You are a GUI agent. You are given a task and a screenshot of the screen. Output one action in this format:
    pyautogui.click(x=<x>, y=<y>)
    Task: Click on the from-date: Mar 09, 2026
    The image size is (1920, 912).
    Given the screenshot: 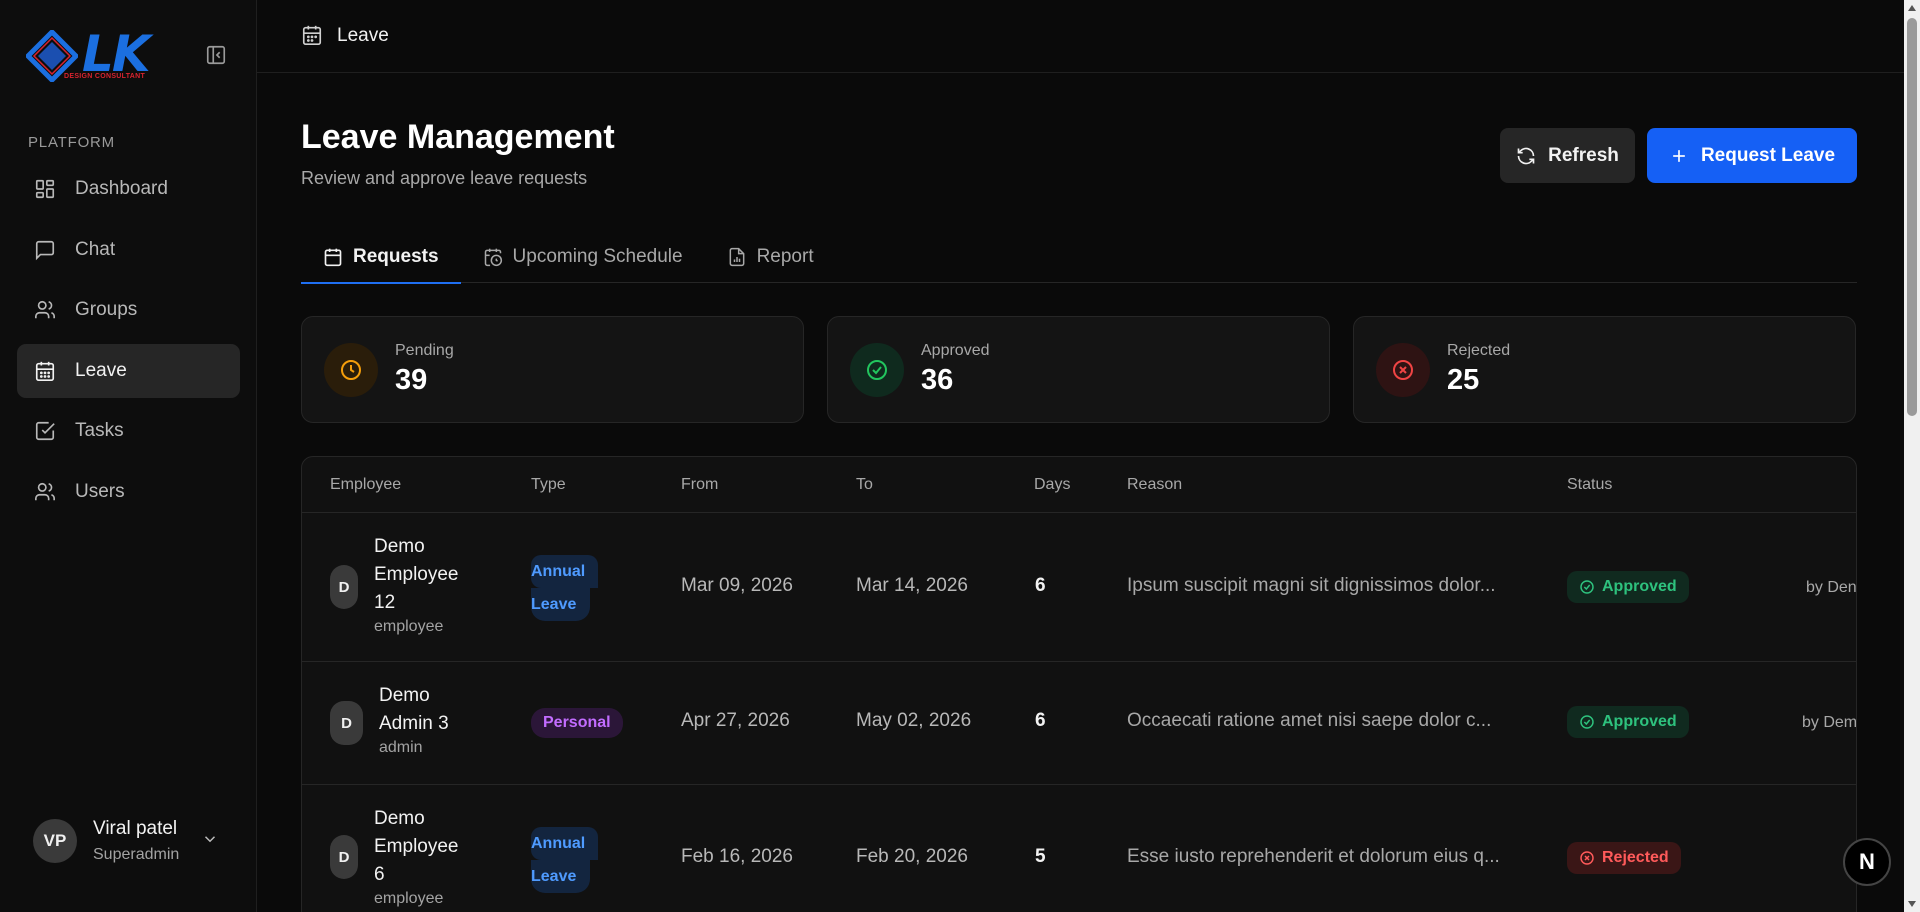 What is the action you would take?
    pyautogui.click(x=737, y=585)
    